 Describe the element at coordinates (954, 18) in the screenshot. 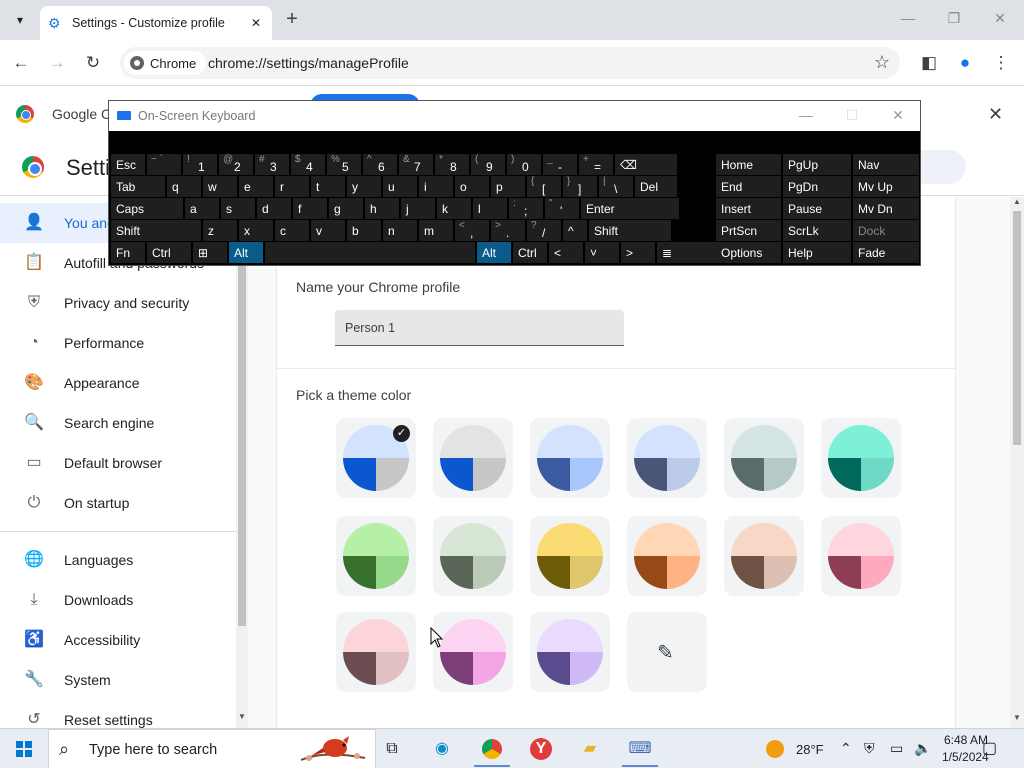

I see `restore-icon: ❐` at that location.